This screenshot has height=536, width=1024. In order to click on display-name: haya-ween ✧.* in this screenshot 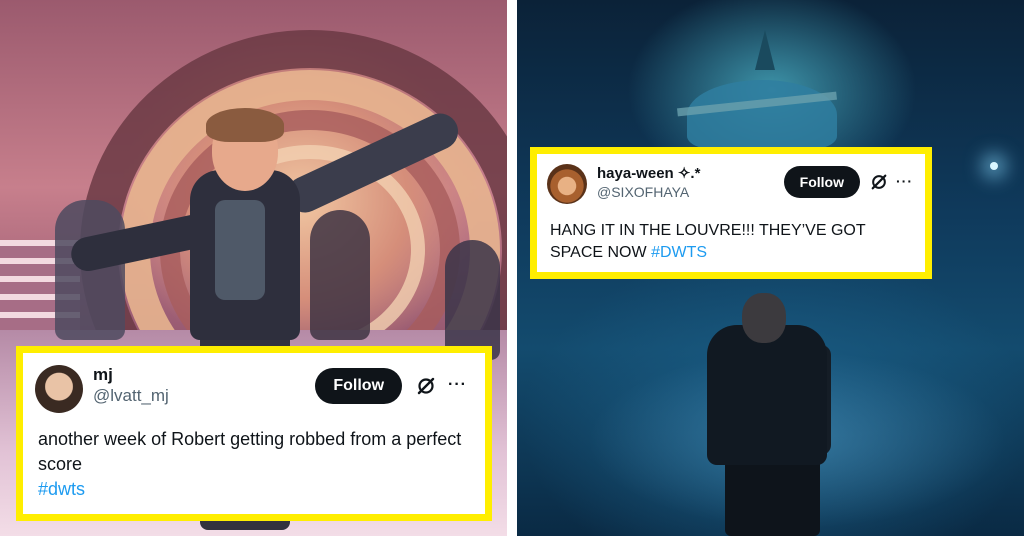, I will do `click(690, 173)`.